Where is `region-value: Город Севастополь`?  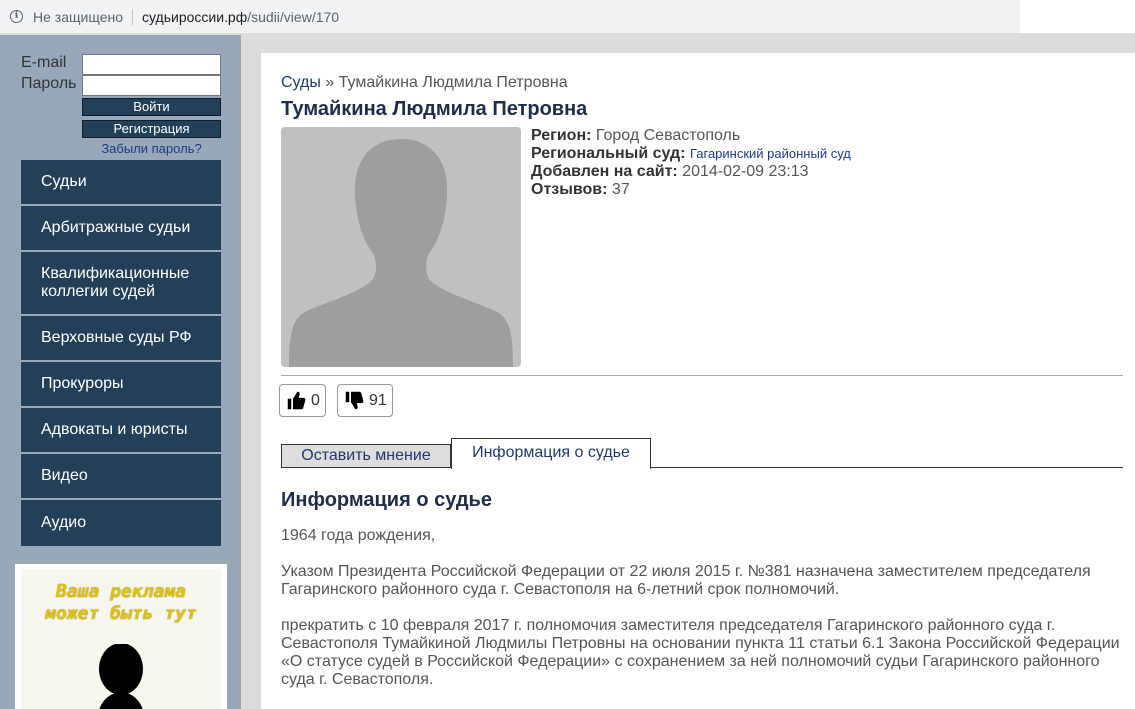 region-value: Город Севастополь is located at coordinates (668, 135).